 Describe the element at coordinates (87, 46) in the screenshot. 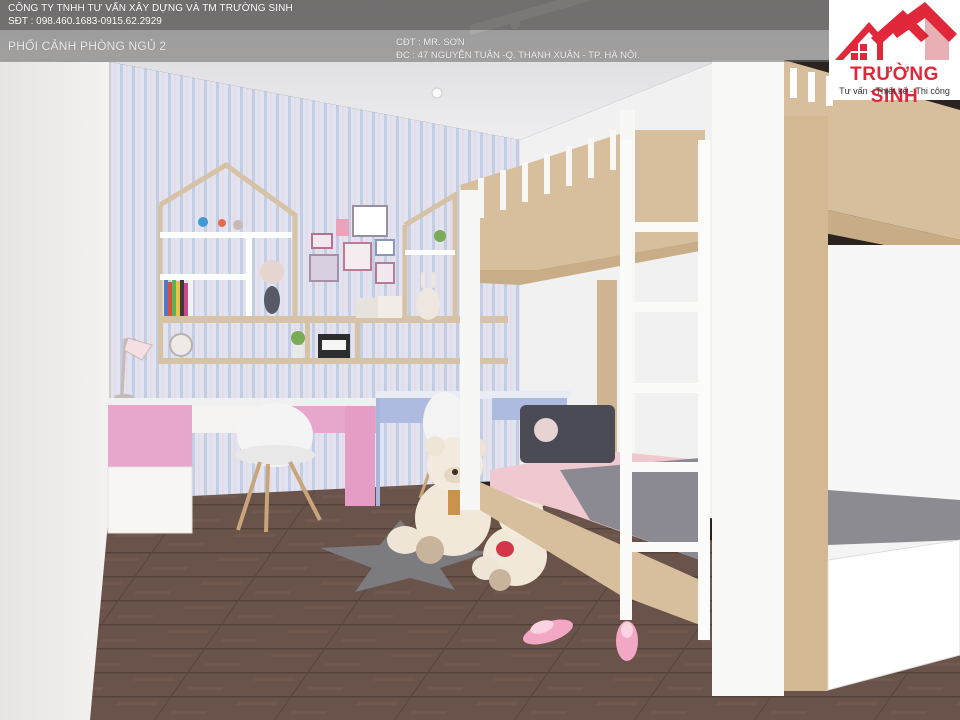

I see `view-title: PHỐI CẢNH PHÒNG NGỦ 2` at that location.